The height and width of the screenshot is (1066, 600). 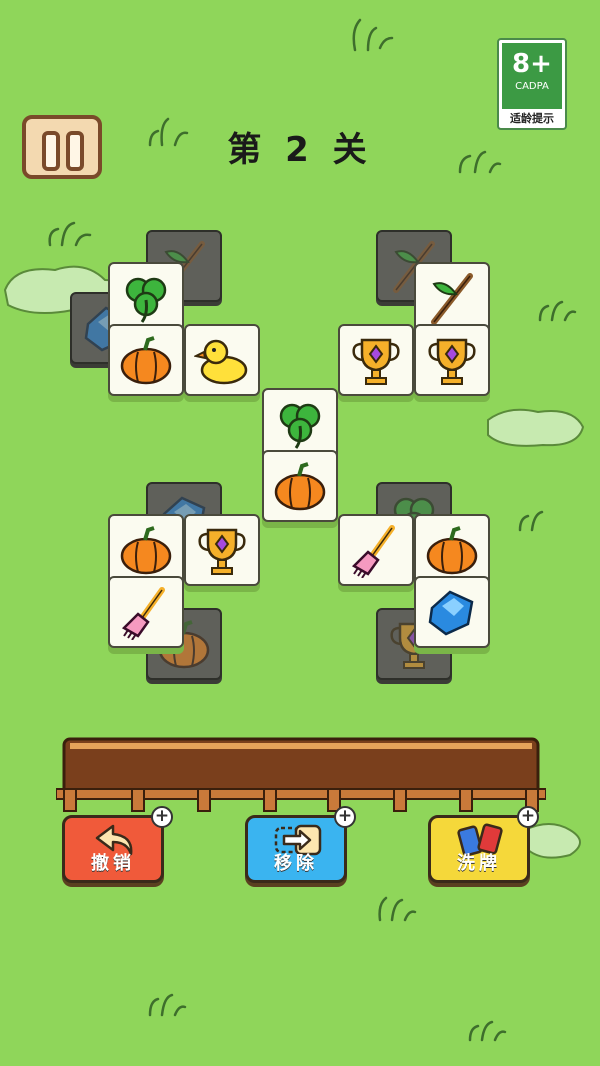 I want to click on age-rating-badge: 8+ CADPA 适龄提示, so click(x=532, y=84).